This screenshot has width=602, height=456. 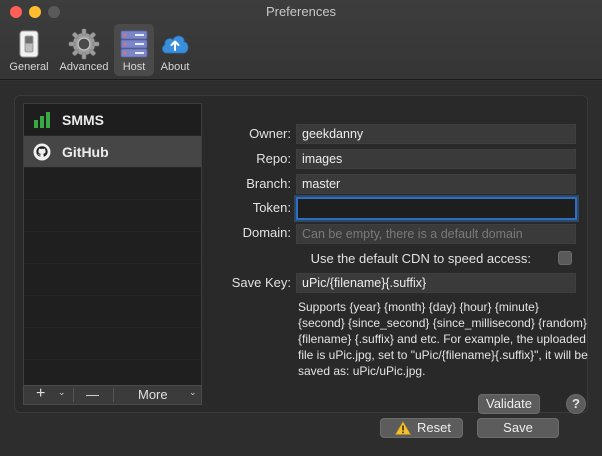 I want to click on add-host-button: + ⌄, so click(x=48, y=394).